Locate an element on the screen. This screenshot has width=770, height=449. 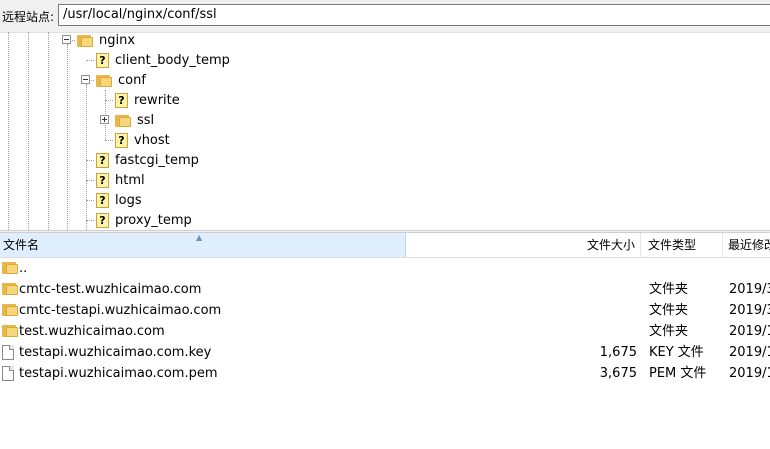
tree-node-proxy-temp: ? proxy_temp is located at coordinates (144, 220).